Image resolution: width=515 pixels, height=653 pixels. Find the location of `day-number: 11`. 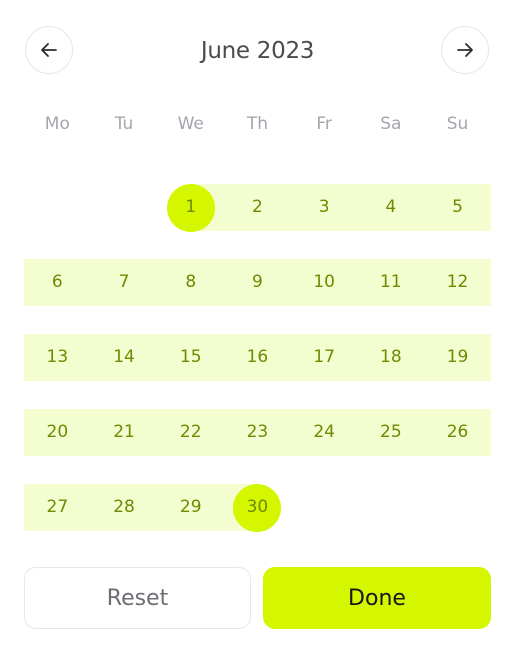

day-number: 11 is located at coordinates (391, 282).